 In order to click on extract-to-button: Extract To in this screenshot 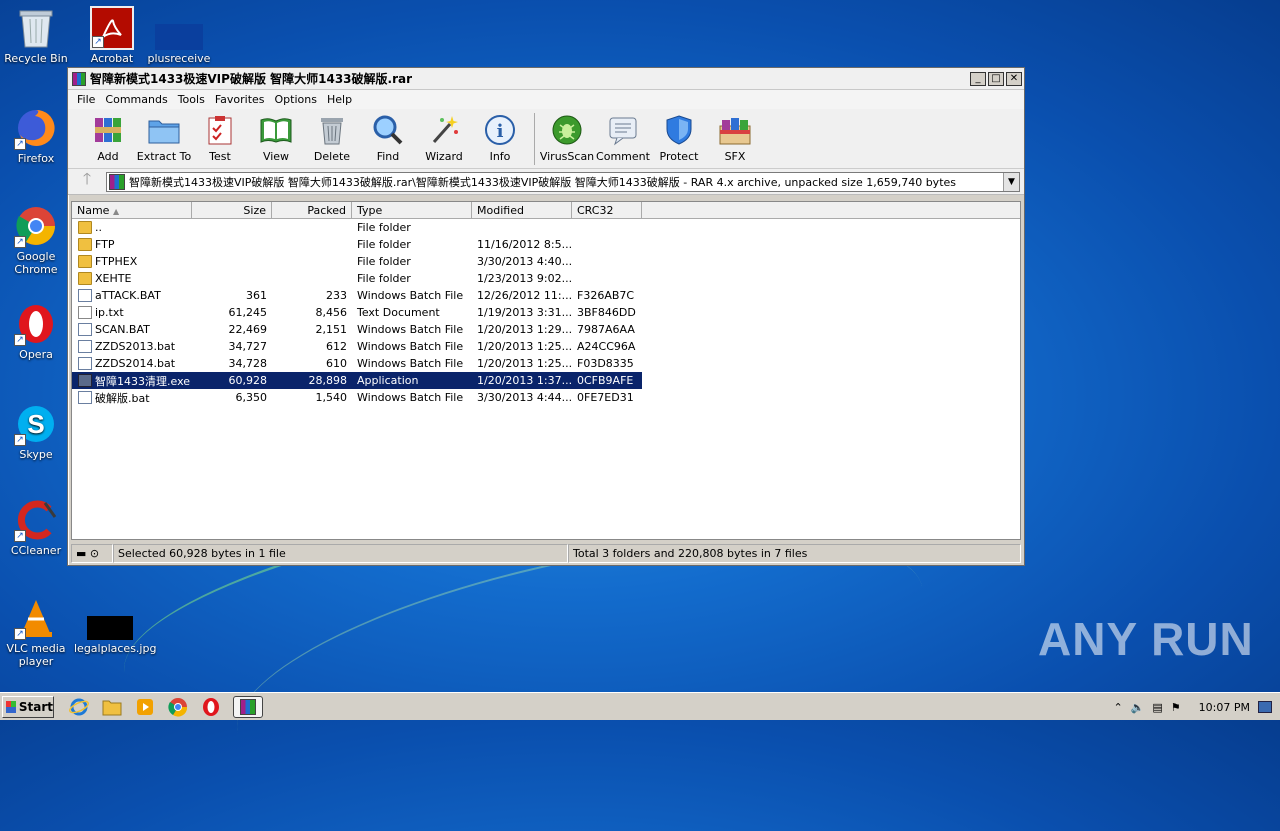, I will do `click(164, 138)`.